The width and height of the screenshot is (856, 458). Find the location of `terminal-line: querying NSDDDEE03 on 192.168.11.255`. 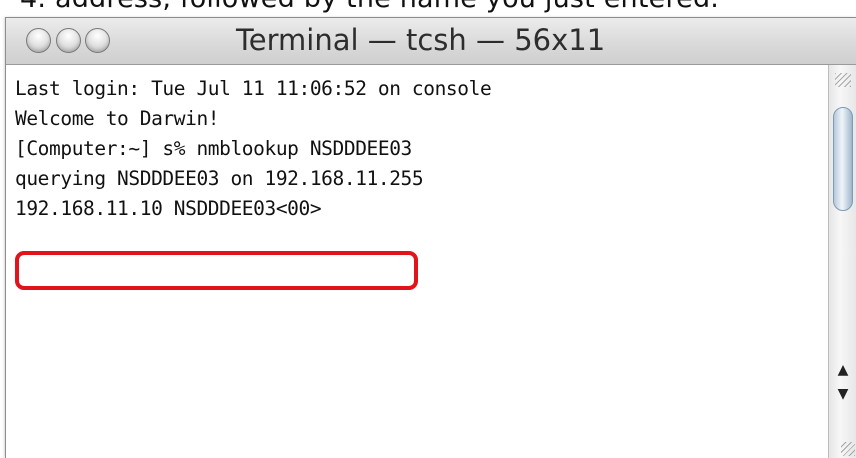

terminal-line: querying NSDDDEE03 on 192.168.11.255 is located at coordinates (219, 178).